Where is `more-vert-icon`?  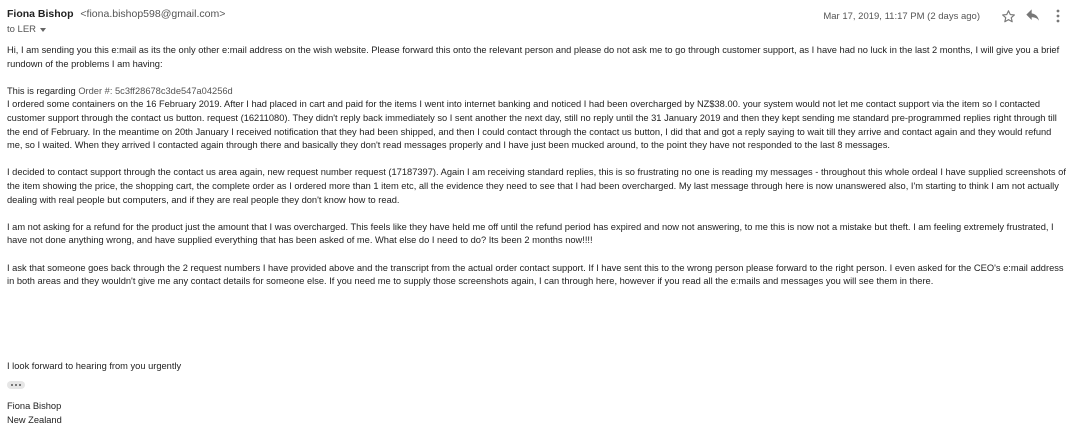
more-vert-icon is located at coordinates (1058, 16).